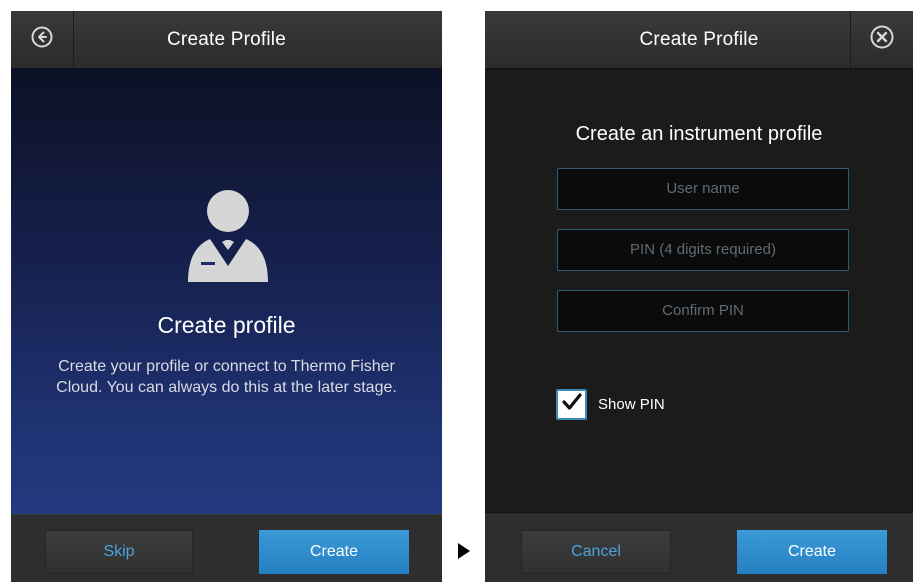  Describe the element at coordinates (703, 189) in the screenshot. I see `user-name-field` at that location.